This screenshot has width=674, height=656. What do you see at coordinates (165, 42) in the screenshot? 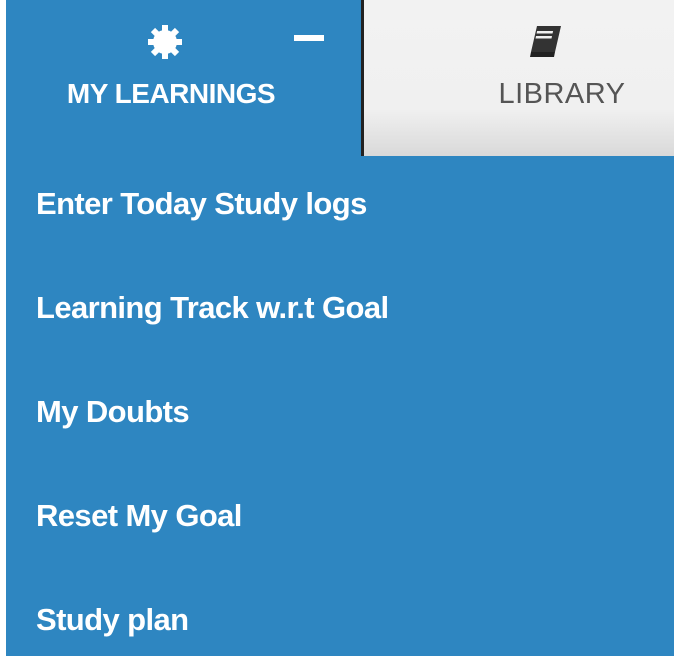
I see `gear-icon` at bounding box center [165, 42].